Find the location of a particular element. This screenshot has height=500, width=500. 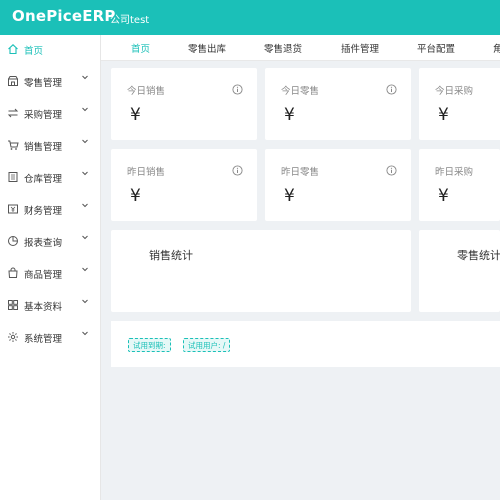

card-today-purchase: 今日采购 ¥ is located at coordinates (459, 104).